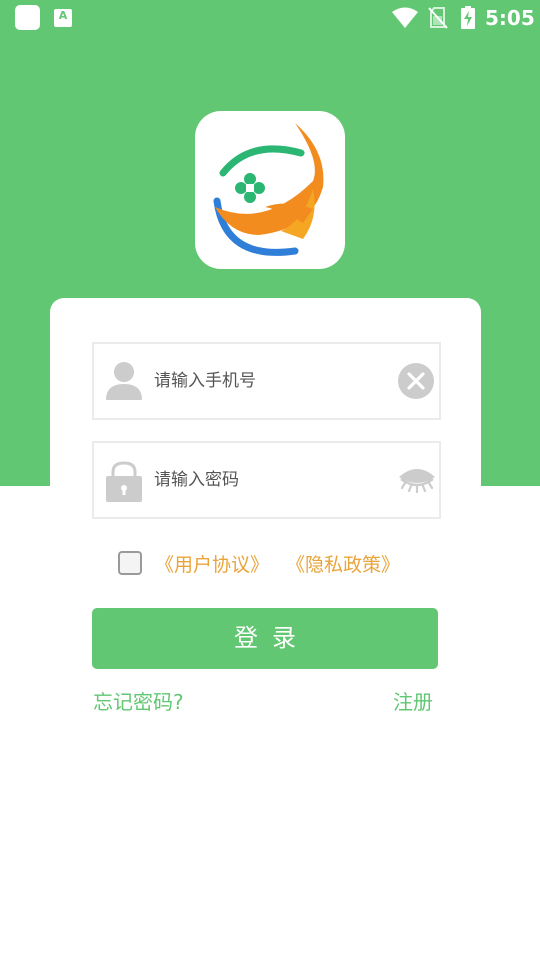 The width and height of the screenshot is (540, 960). What do you see at coordinates (212, 563) in the screenshot?
I see `user-agreement-link: 《用户协议》` at bounding box center [212, 563].